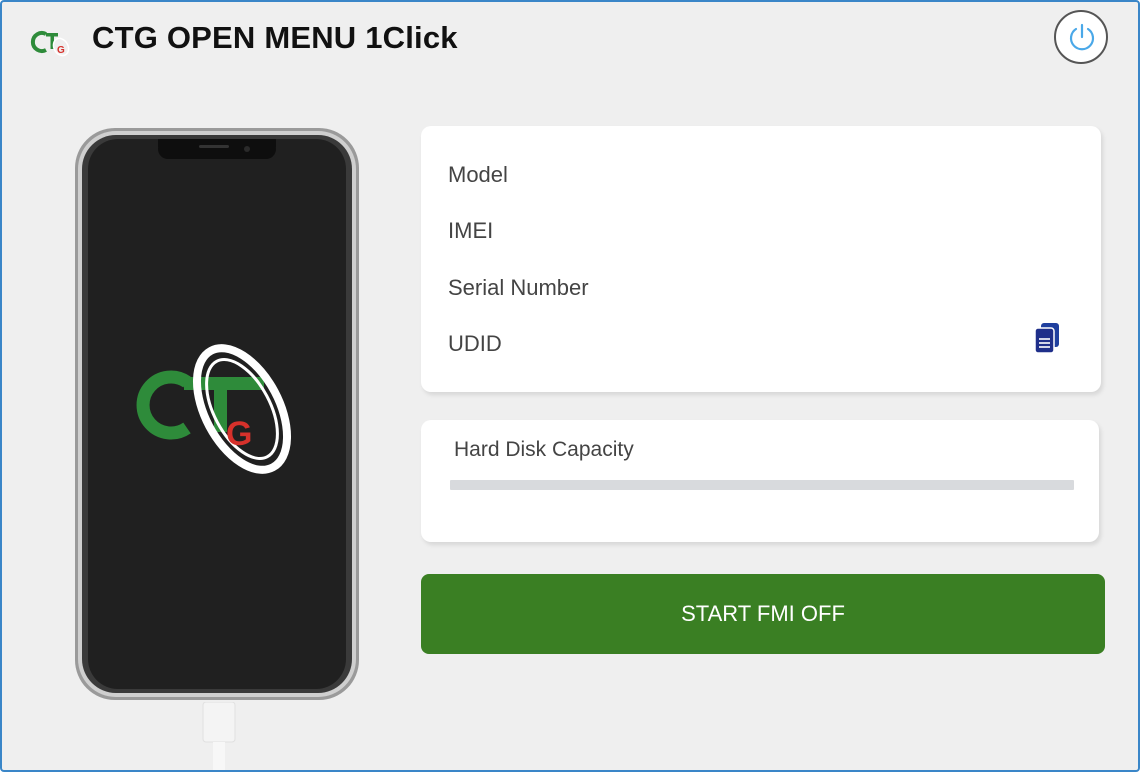 This screenshot has width=1140, height=772. Describe the element at coordinates (763, 614) in the screenshot. I see `start-fmi-off-button: START FMI OFF` at that location.